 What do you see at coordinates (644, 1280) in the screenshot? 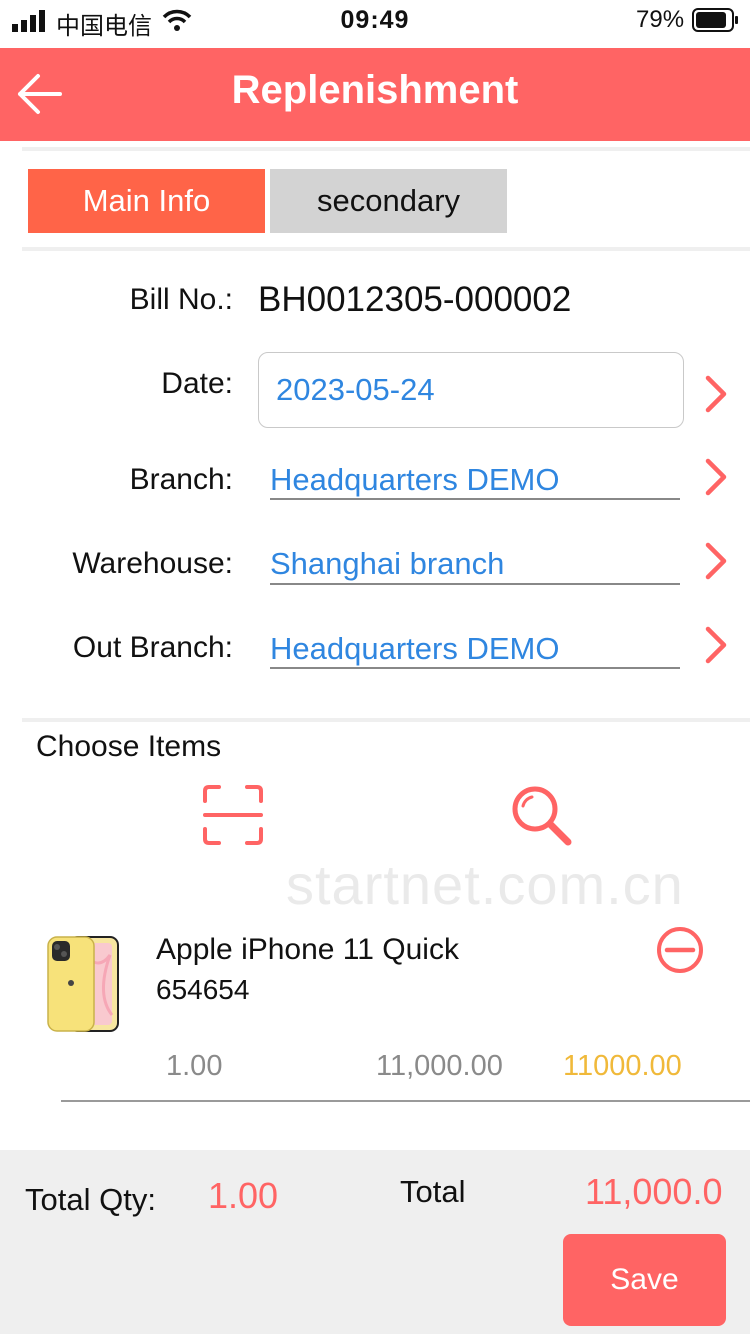
I see `save-button: Save` at bounding box center [644, 1280].